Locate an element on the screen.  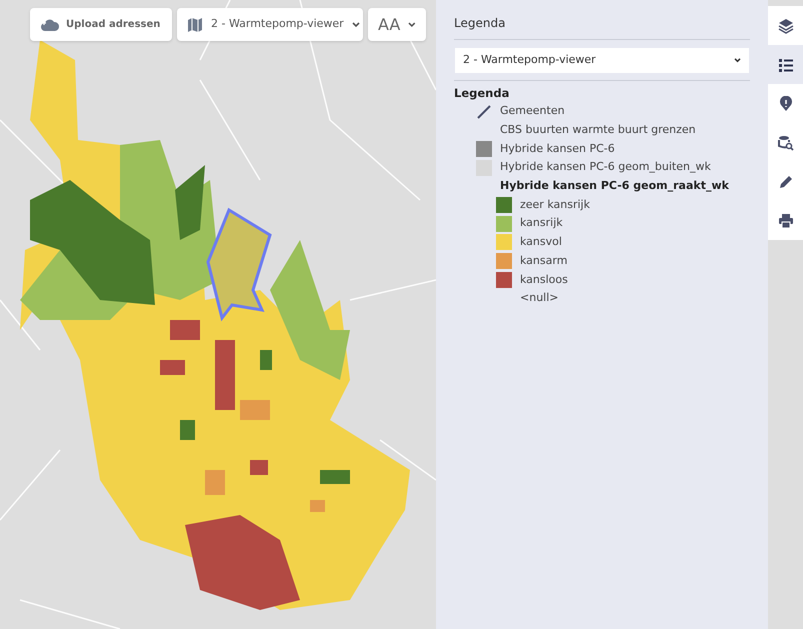
legend-label: <null> is located at coordinates (539, 298).